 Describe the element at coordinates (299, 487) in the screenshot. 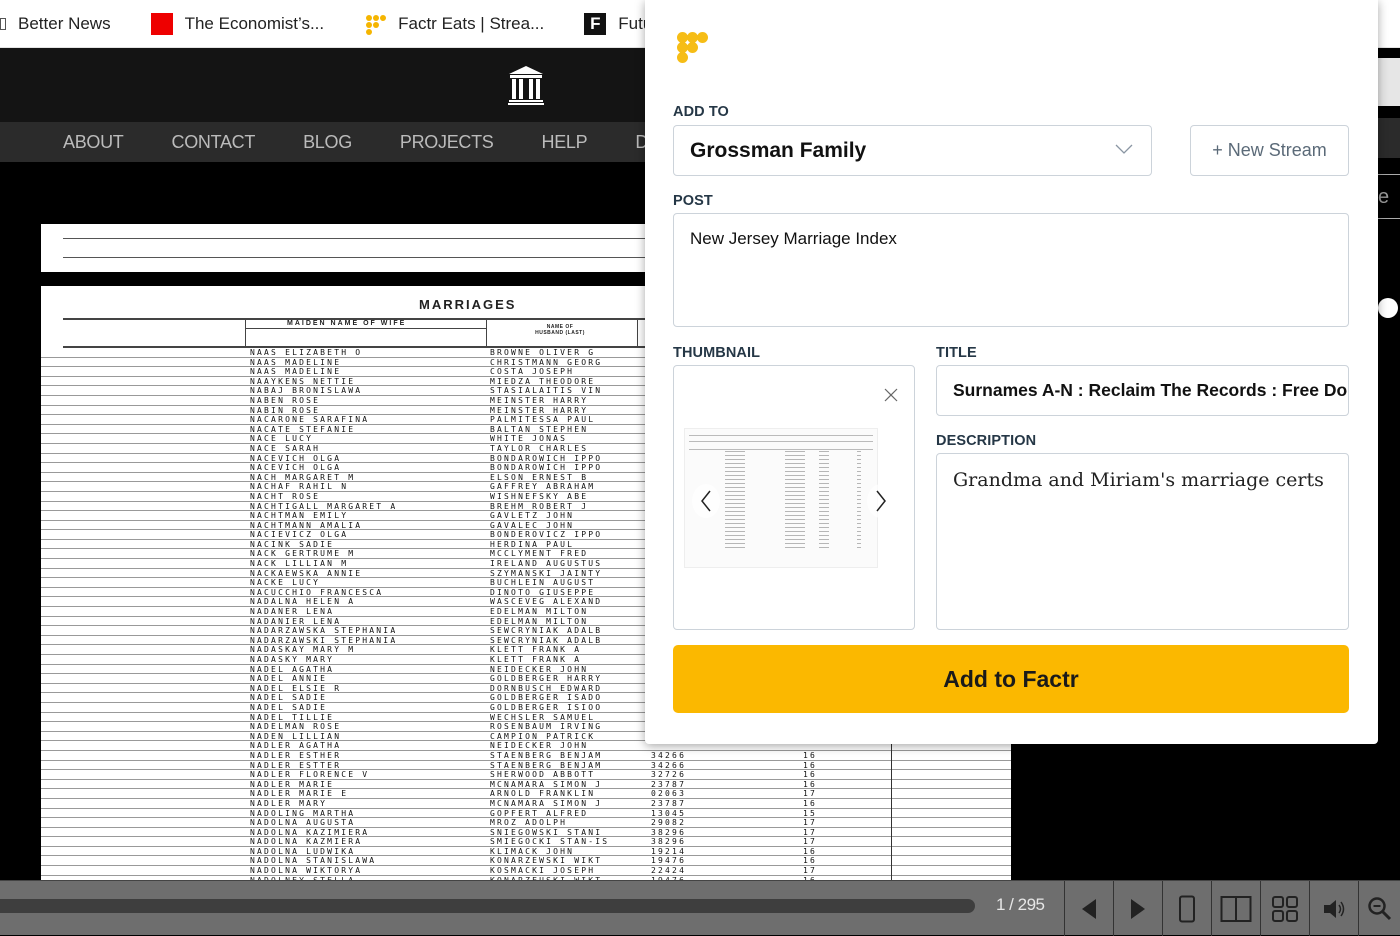

I see `wife-name: NACHAF RAHIL N` at that location.